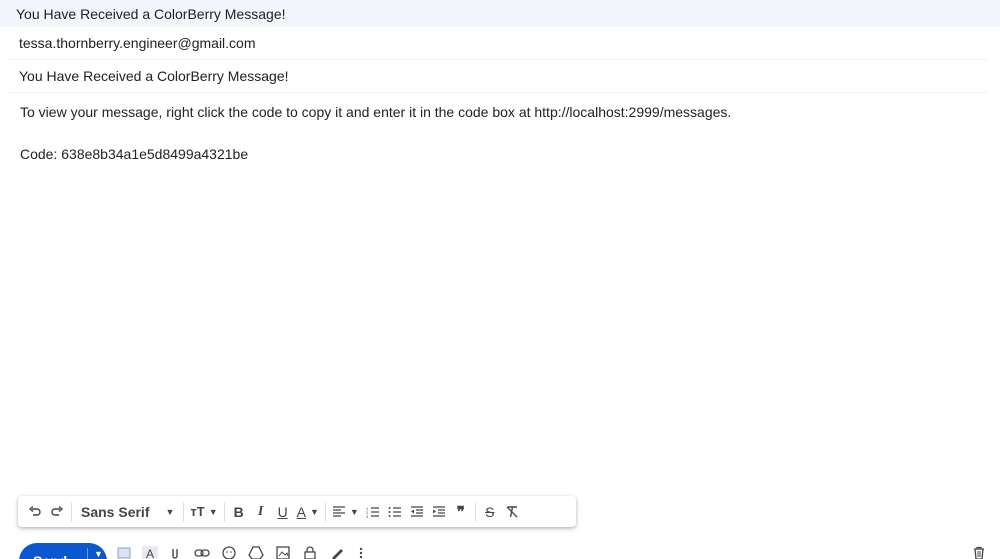 The width and height of the screenshot is (1000, 559). Describe the element at coordinates (53, 551) in the screenshot. I see `send-label: Send` at that location.